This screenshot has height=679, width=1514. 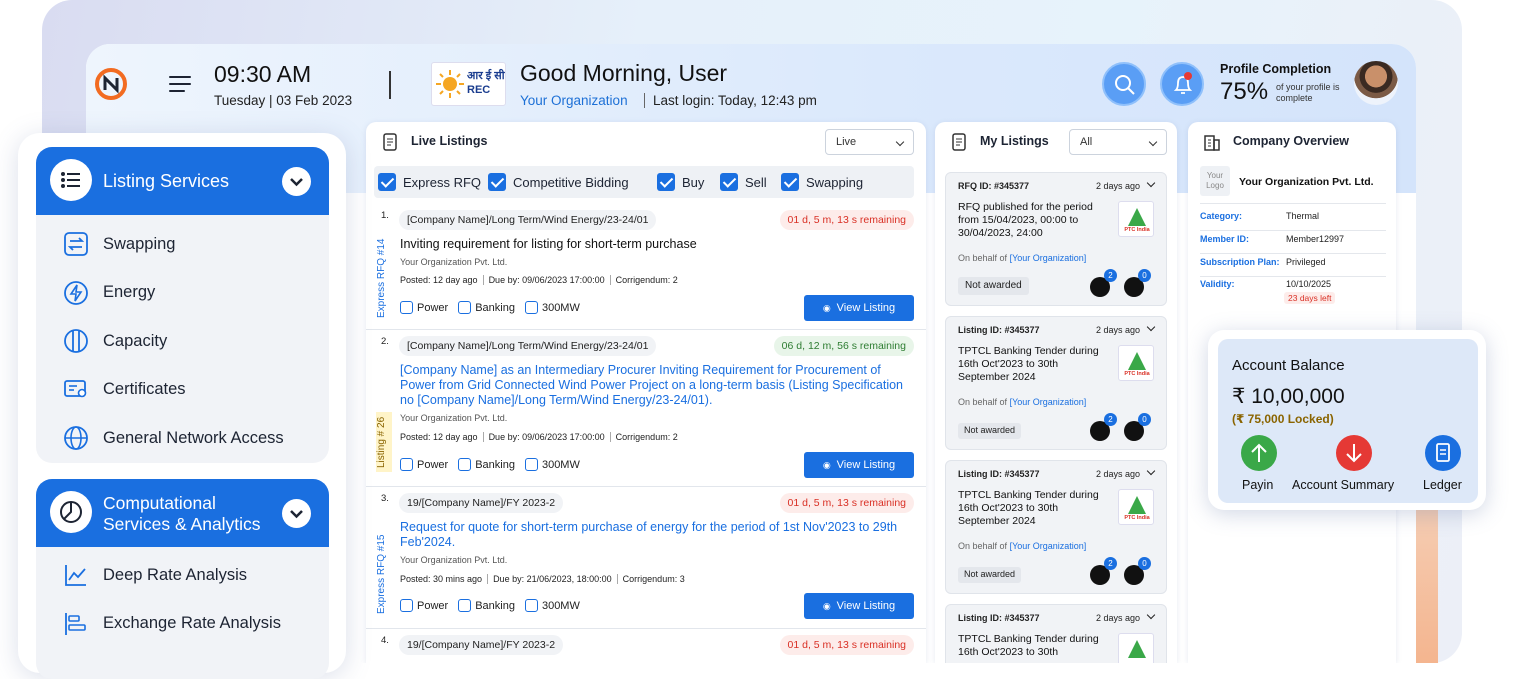 I want to click on power-hand-icon, so click(x=531, y=307).